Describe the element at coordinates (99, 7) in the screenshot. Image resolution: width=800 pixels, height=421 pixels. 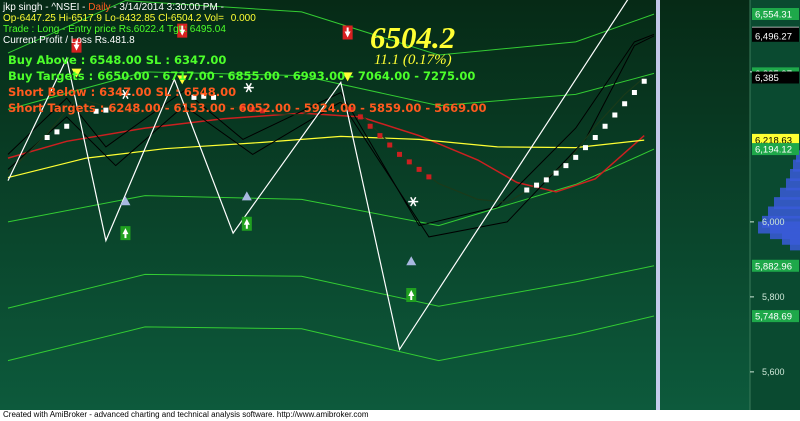
I see `header-interval: Daily` at that location.